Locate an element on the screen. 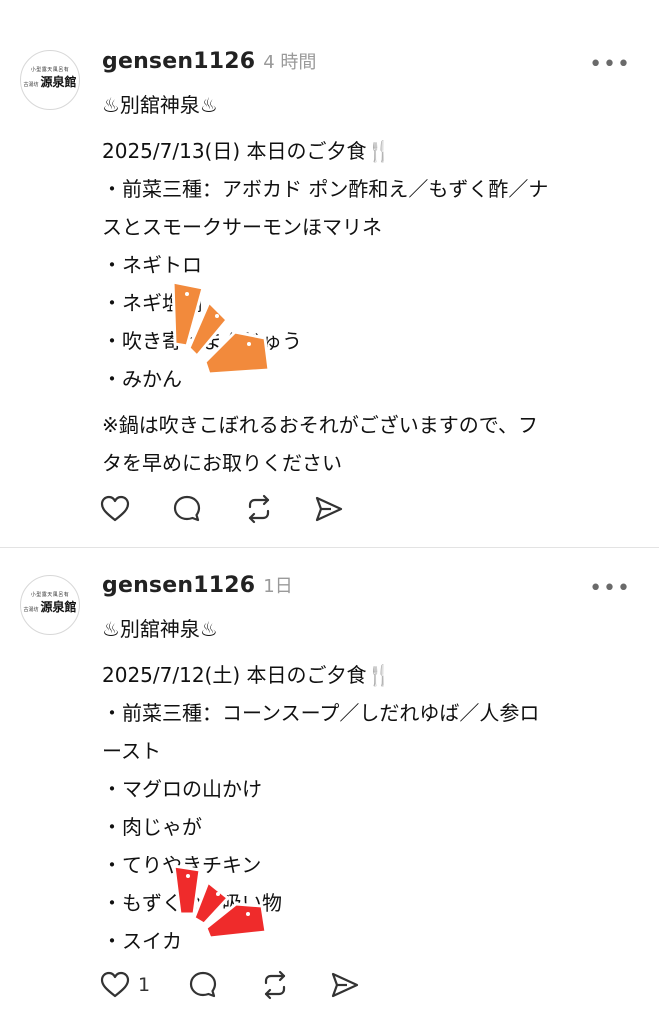 This screenshot has width=659, height=1024. post-header: gensen1126 4 時間 is located at coordinates (209, 61).